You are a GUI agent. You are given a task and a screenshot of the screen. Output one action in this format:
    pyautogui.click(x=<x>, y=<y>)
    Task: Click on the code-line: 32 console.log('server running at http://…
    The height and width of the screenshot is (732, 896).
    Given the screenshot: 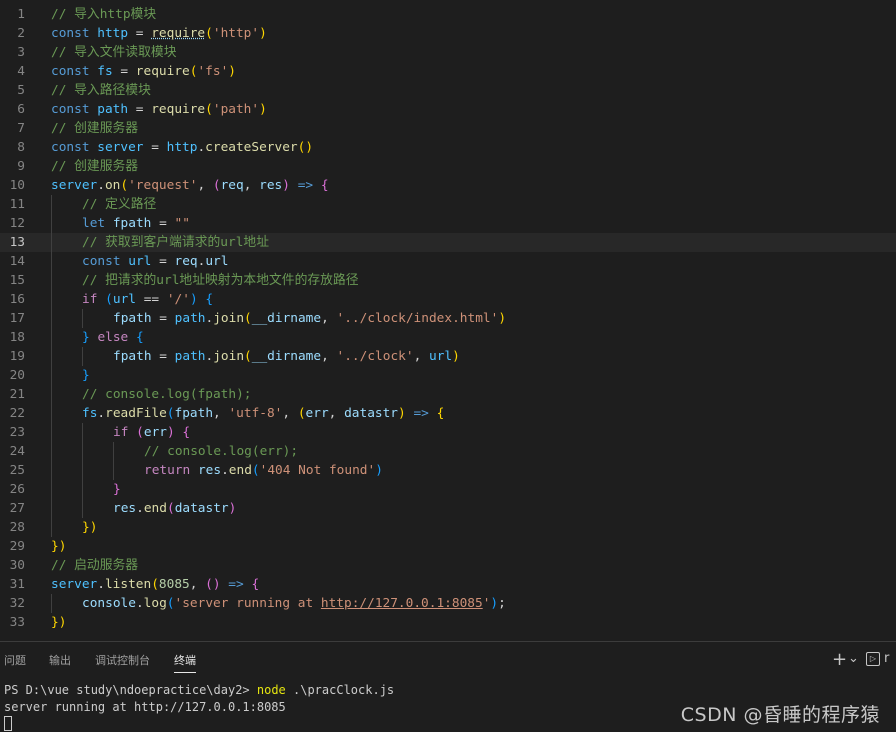 What is the action you would take?
    pyautogui.click(x=448, y=603)
    